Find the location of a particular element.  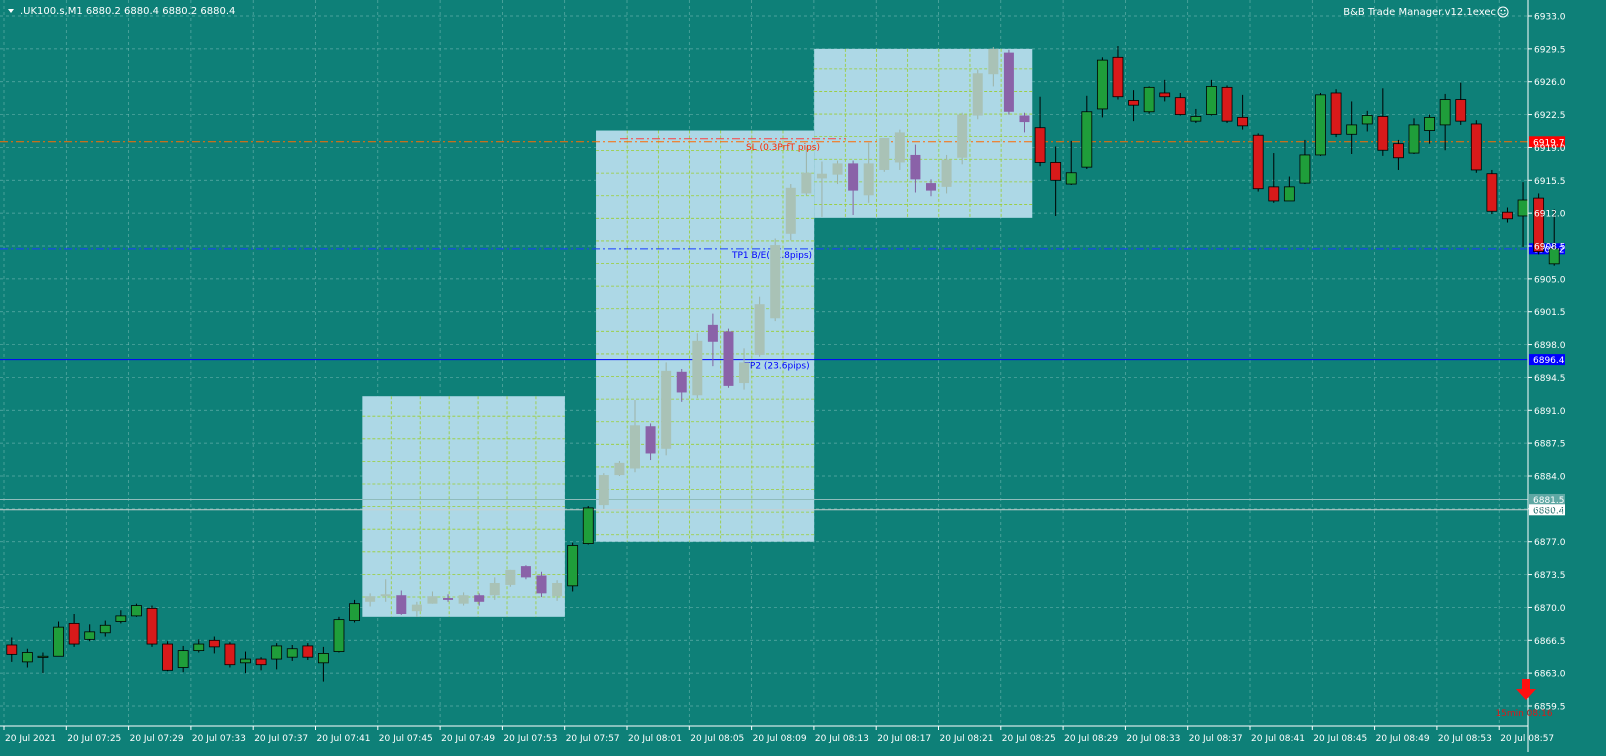

time-tick-label: 20 Jul 07:41 is located at coordinates (344, 739).